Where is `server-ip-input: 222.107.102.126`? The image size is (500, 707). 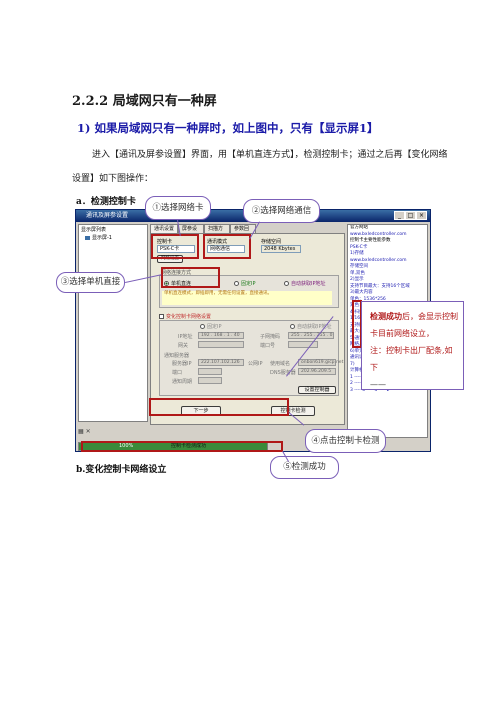 server-ip-input: 222.107.102.126 is located at coordinates (221, 362).